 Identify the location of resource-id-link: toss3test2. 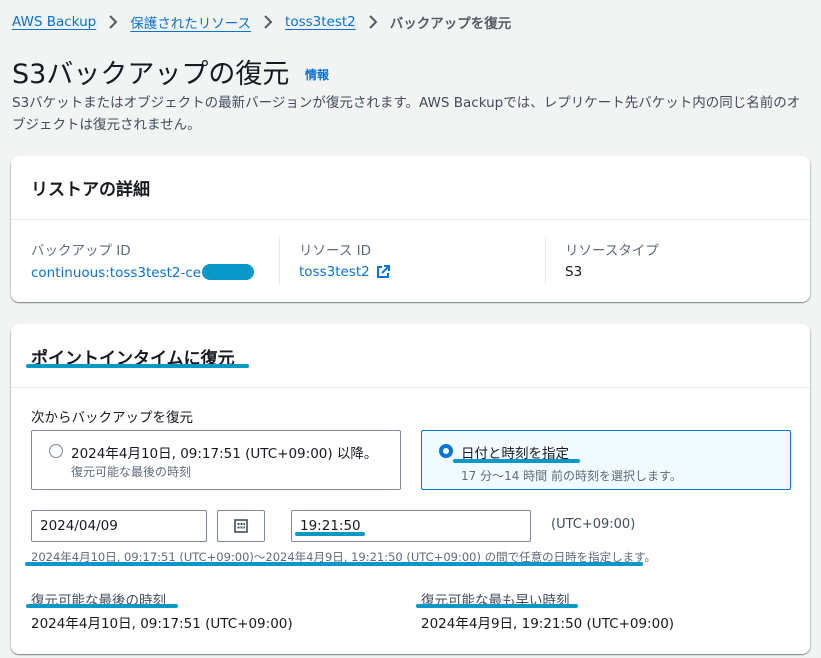
(344, 272).